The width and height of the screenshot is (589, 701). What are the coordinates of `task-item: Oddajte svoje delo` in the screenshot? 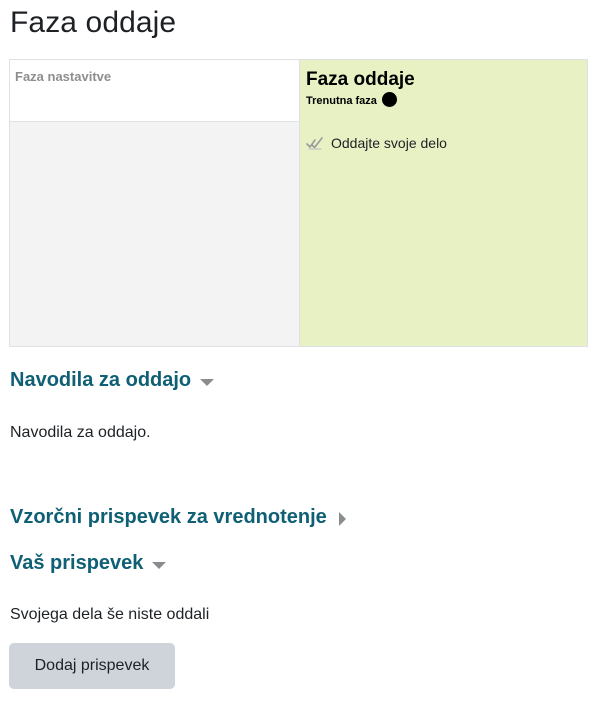 It's located at (376, 143).